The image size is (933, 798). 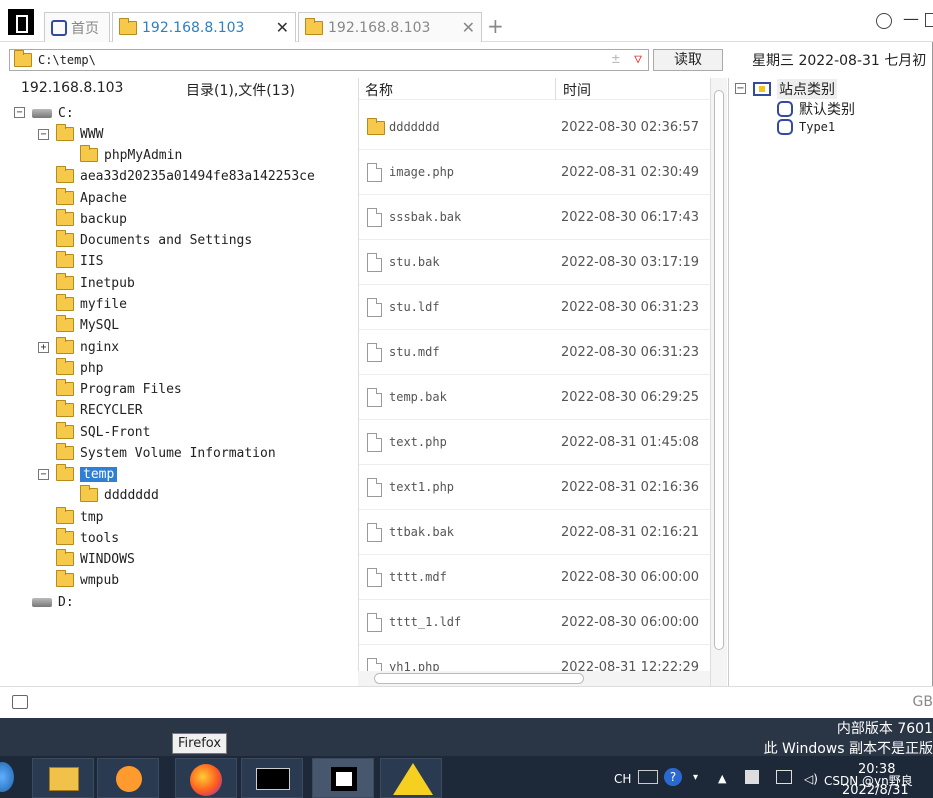 I want to click on file-row: stu.ldf 2022-08-30 06:31:23, so click(x=534, y=307).